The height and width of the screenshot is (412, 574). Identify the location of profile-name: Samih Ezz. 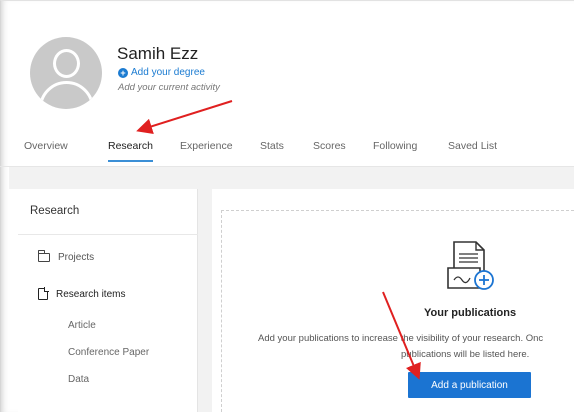
(158, 53).